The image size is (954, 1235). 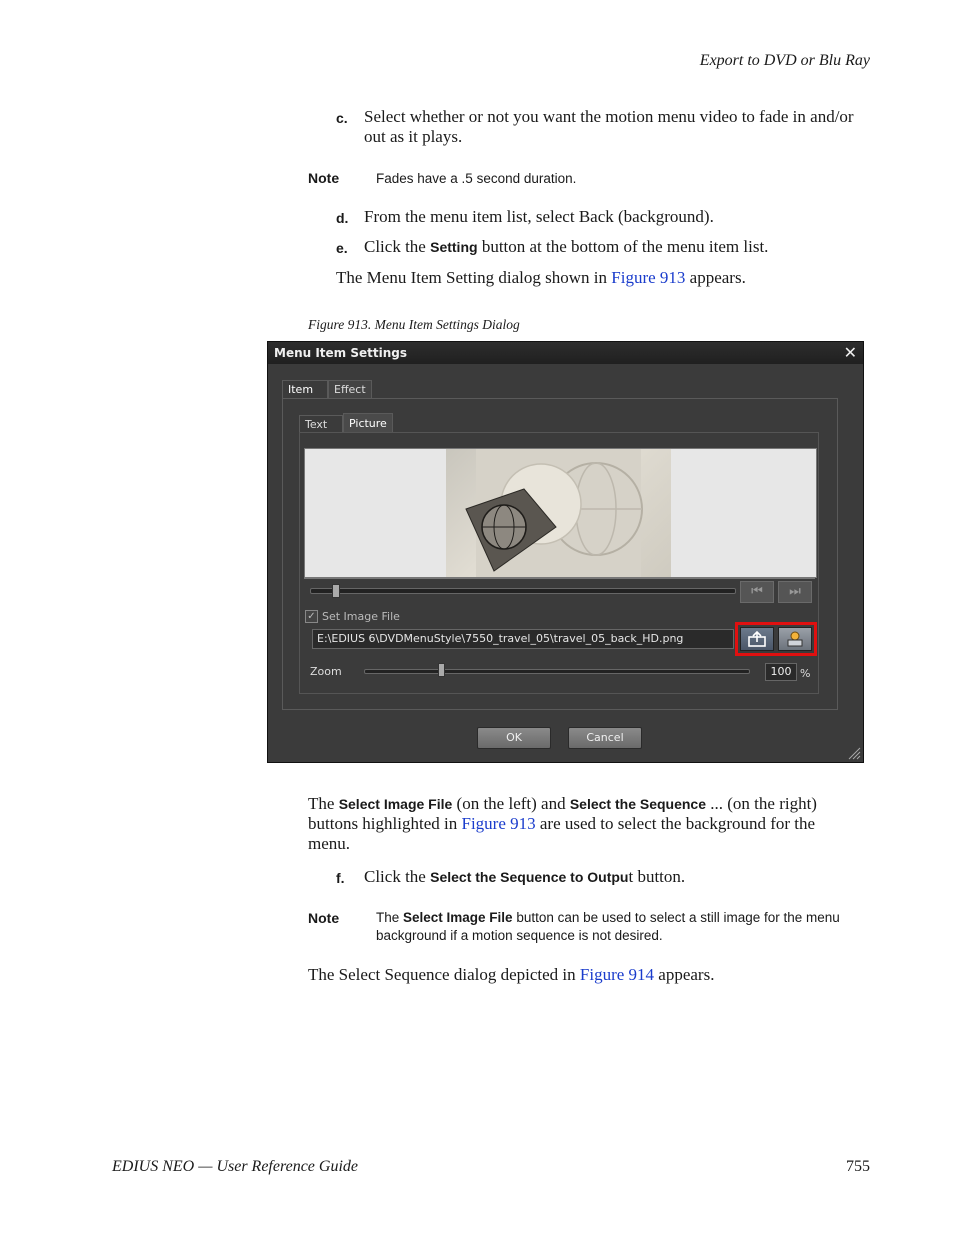 I want to click on note-text: Fades have a .5 second duration., so click(x=476, y=178).